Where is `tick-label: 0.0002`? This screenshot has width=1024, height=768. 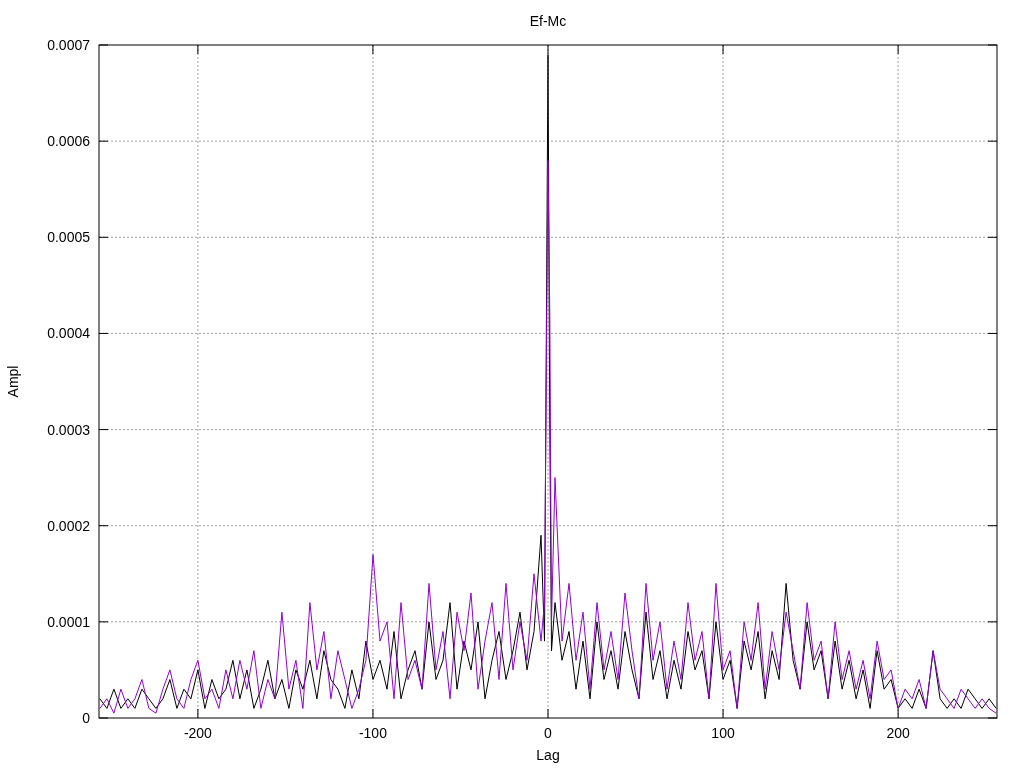
tick-label: 0.0002 is located at coordinates (68, 525).